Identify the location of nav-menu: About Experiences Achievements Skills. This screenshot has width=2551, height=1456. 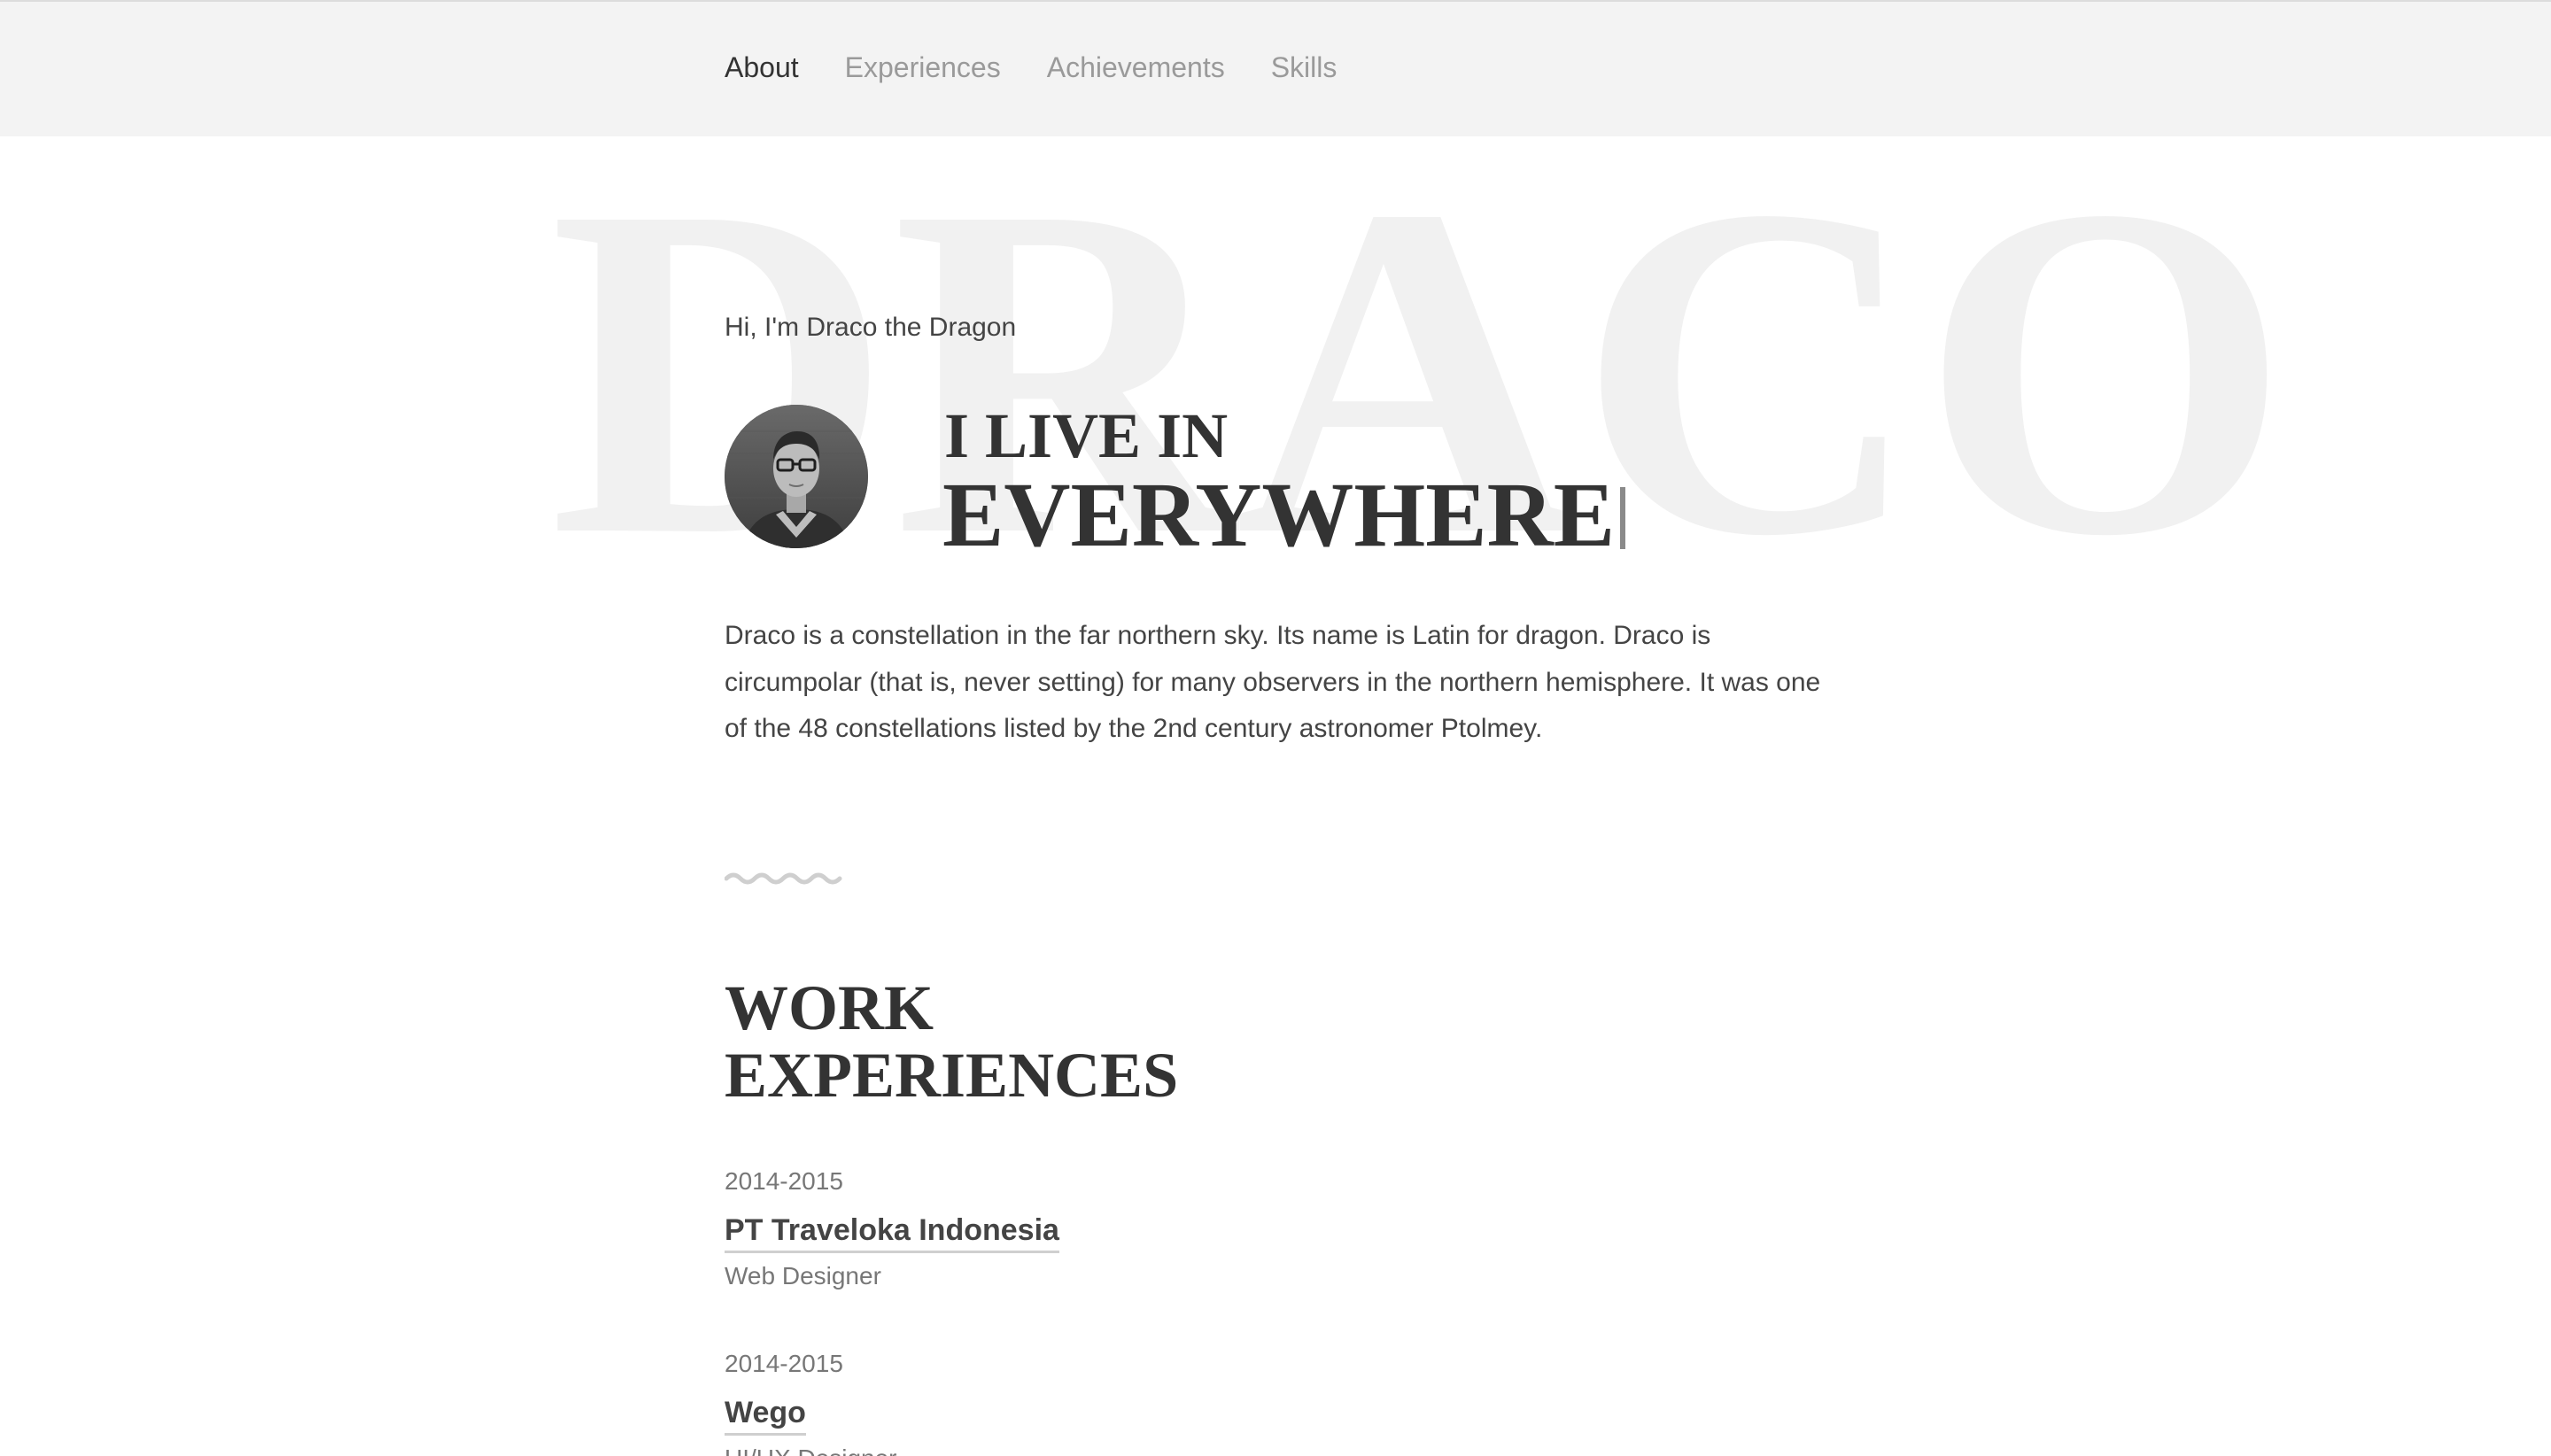
(1031, 67).